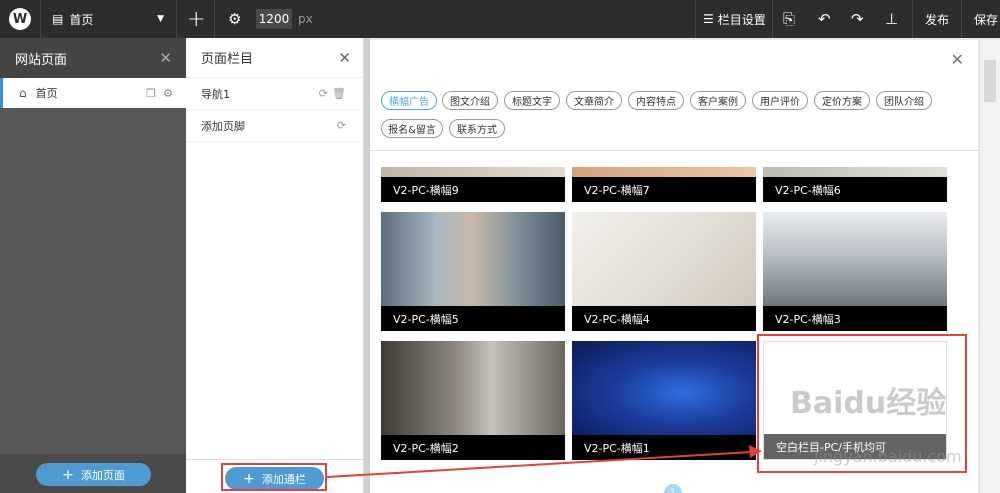 This screenshot has height=493, width=1000. I want to click on watermark-url: jingyan.baidu.com, so click(888, 456).